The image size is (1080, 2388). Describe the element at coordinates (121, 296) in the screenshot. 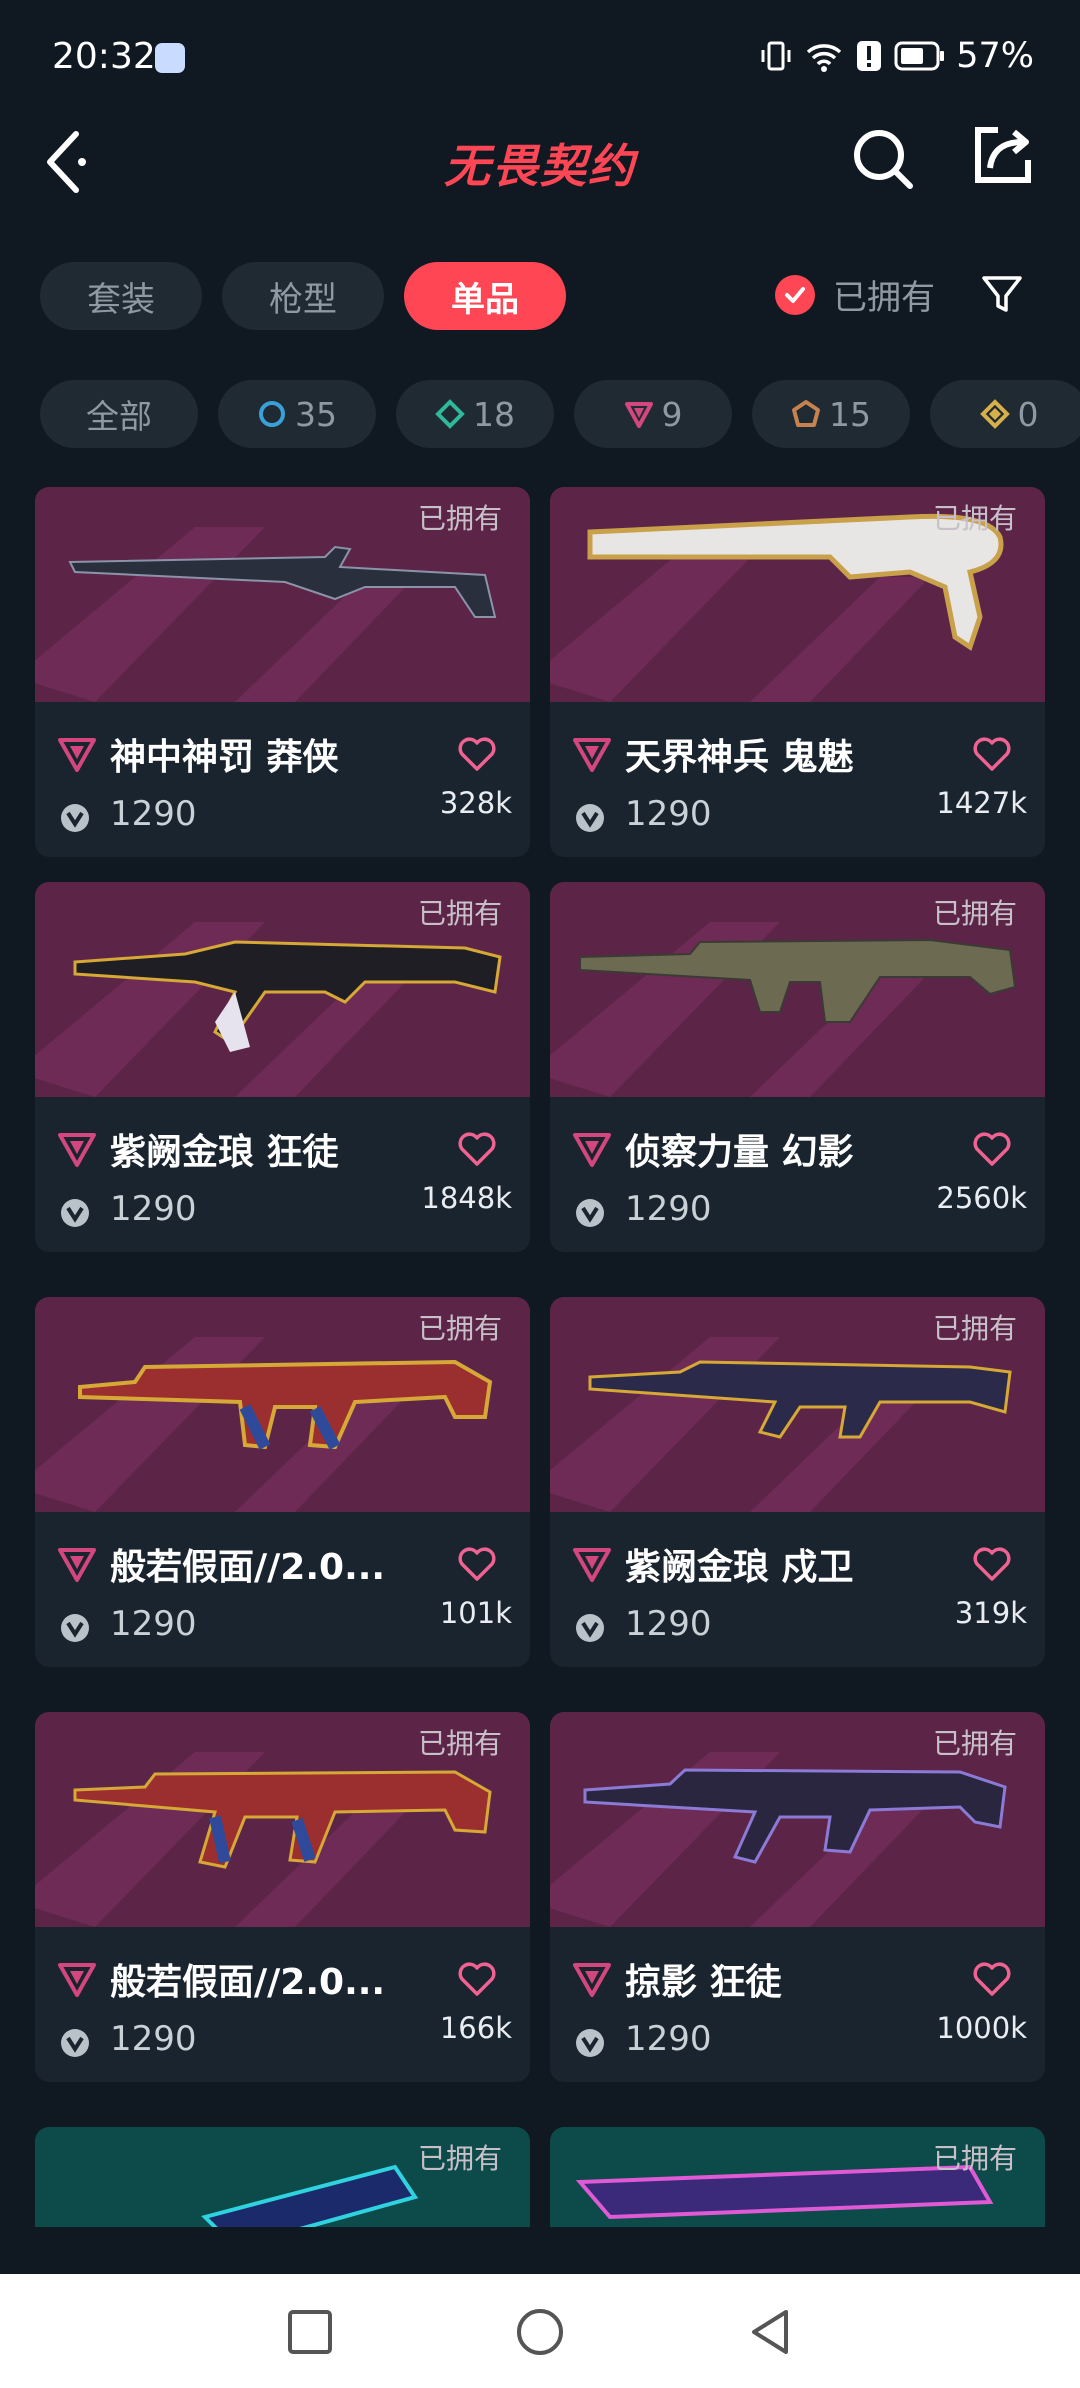

I see `tab-bundles: 套装` at that location.